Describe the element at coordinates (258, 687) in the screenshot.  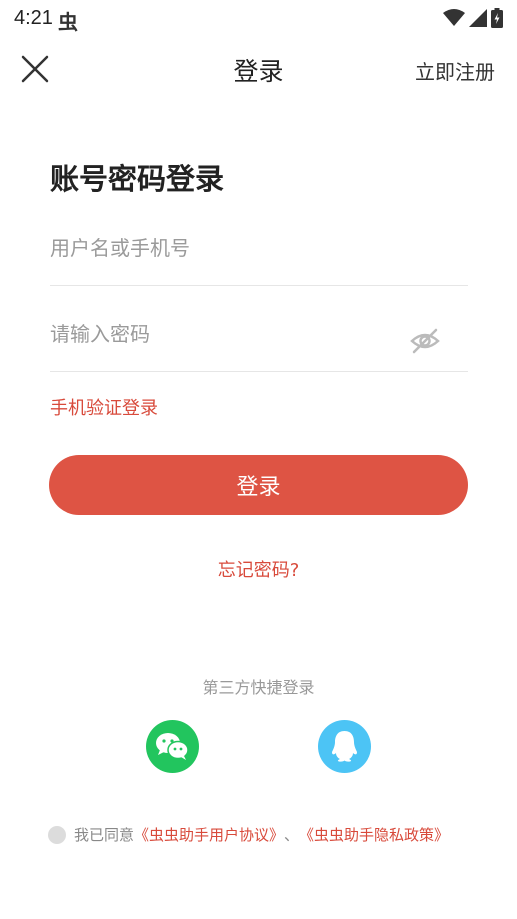
I see `third-party-login-label: 第三方快捷登录` at that location.